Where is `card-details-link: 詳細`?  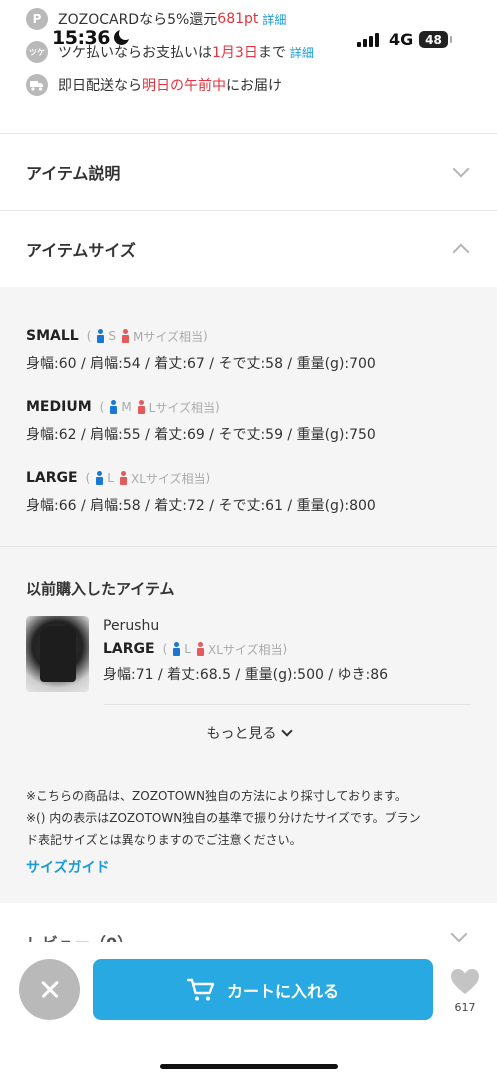
card-details-link: 詳細 is located at coordinates (274, 19).